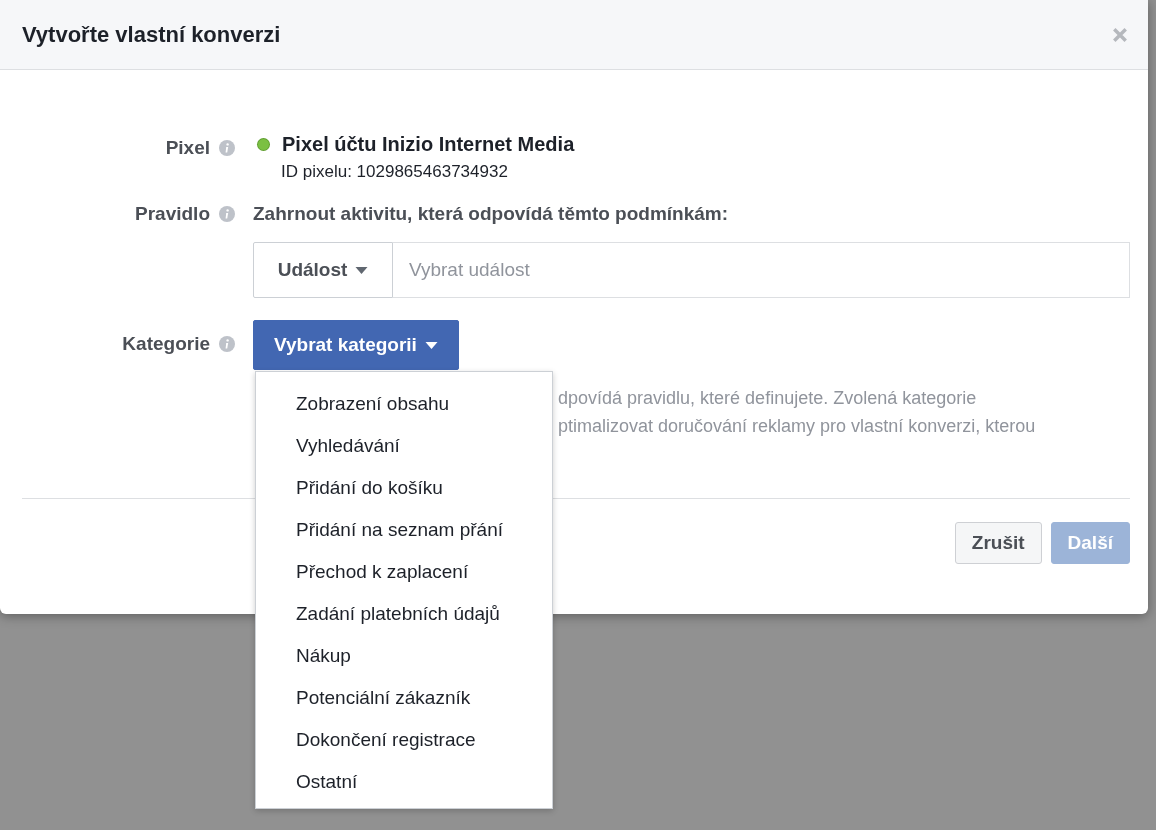 Image resolution: width=1156 pixels, height=830 pixels. Describe the element at coordinates (404, 614) in the screenshot. I see `menu-item: Zadání platebních údajů` at that location.